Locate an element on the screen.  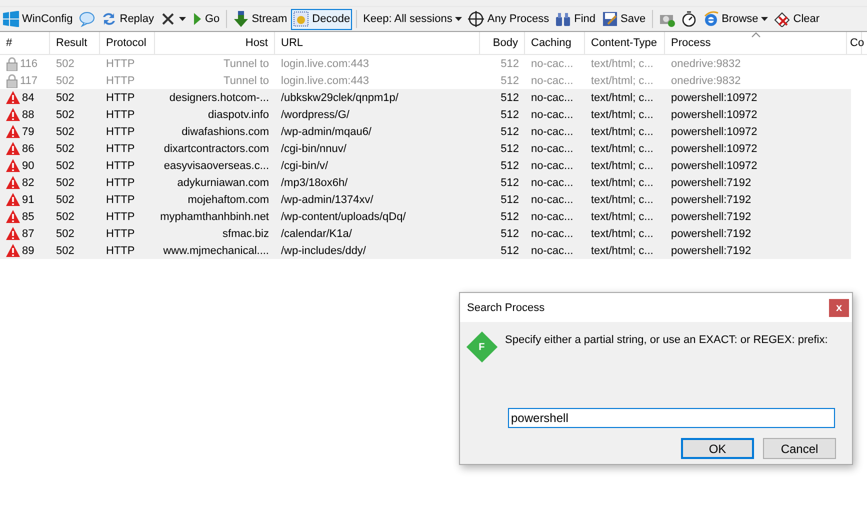
table-cell: 89 is located at coordinates (28, 250).